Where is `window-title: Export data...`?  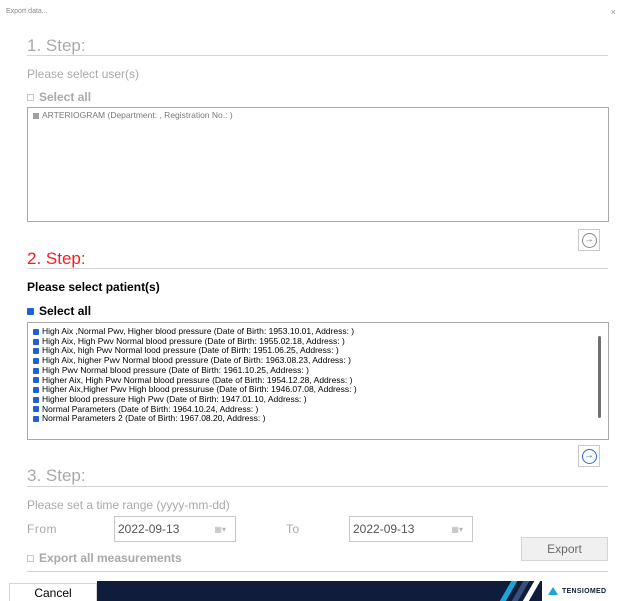 window-title: Export data... is located at coordinates (27, 11).